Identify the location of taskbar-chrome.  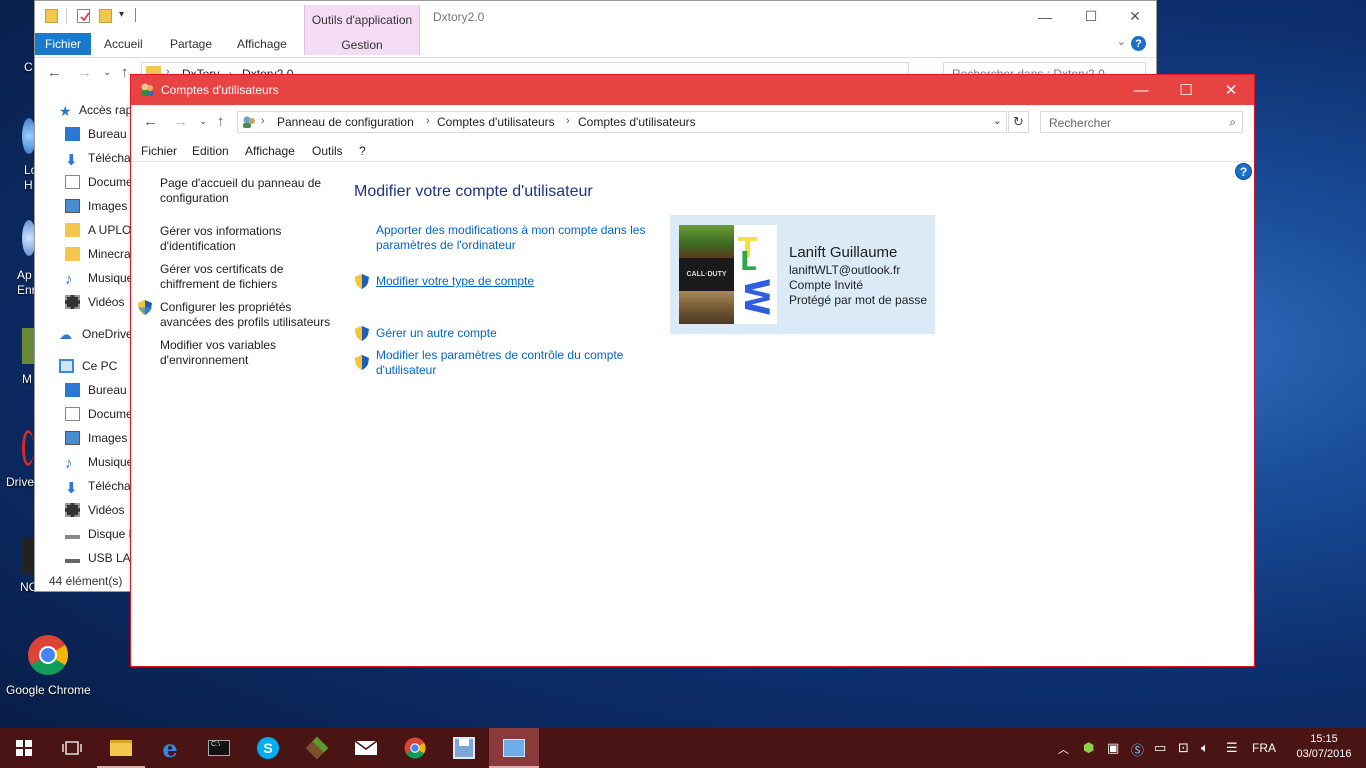
(415, 748).